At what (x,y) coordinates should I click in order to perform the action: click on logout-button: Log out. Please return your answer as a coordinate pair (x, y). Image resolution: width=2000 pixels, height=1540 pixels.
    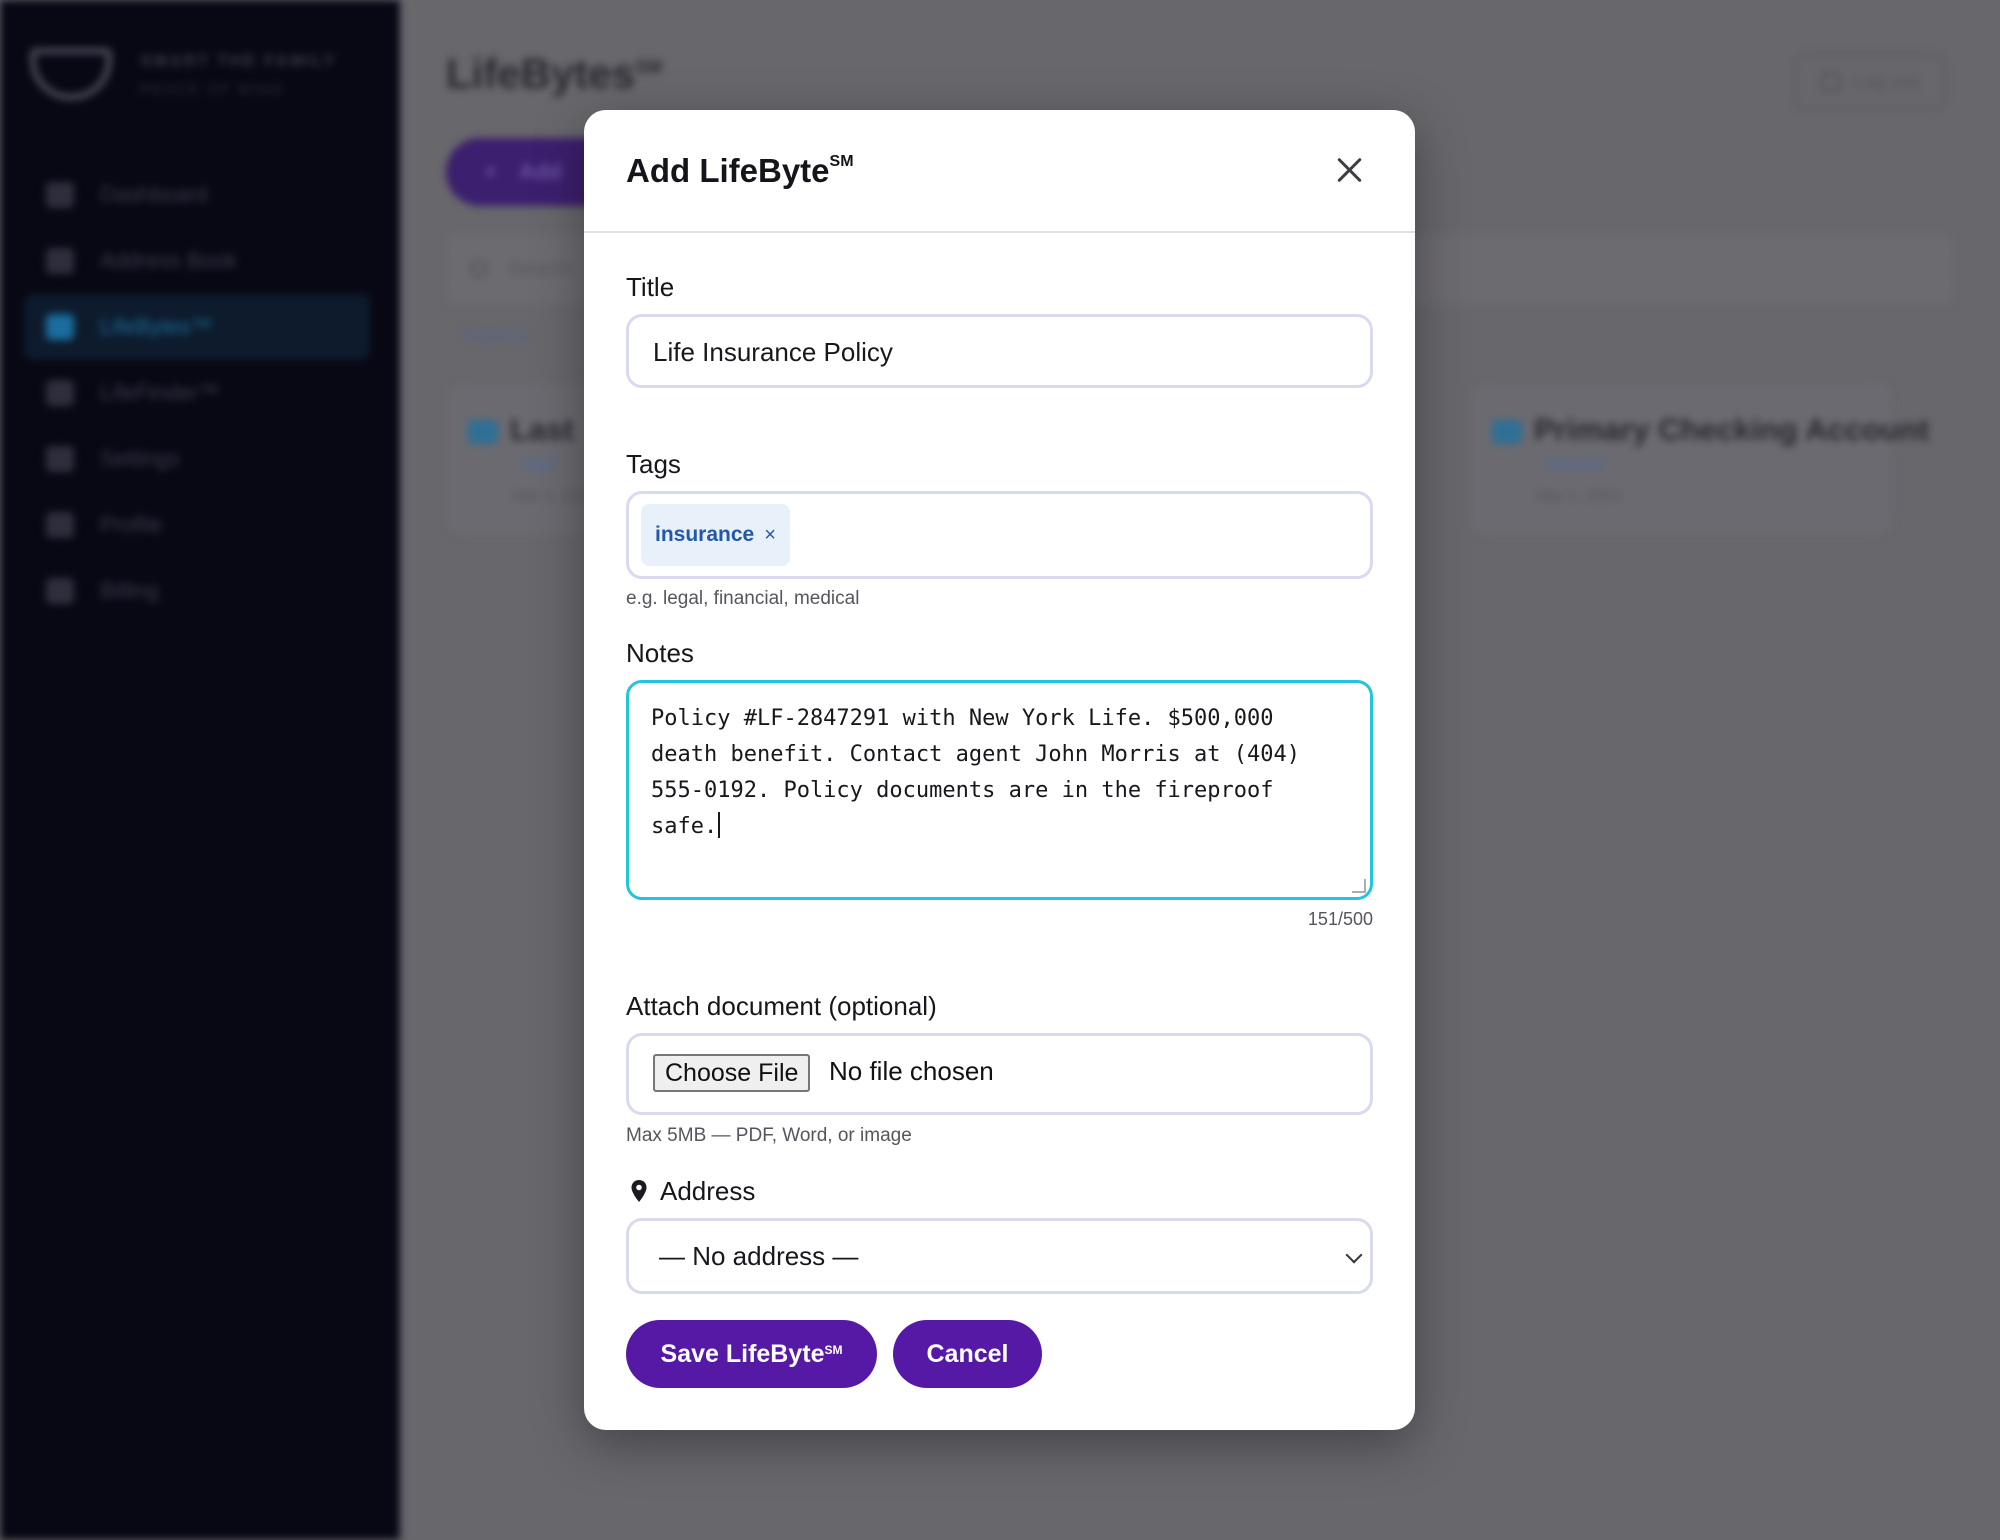
    Looking at the image, I should click on (1870, 82).